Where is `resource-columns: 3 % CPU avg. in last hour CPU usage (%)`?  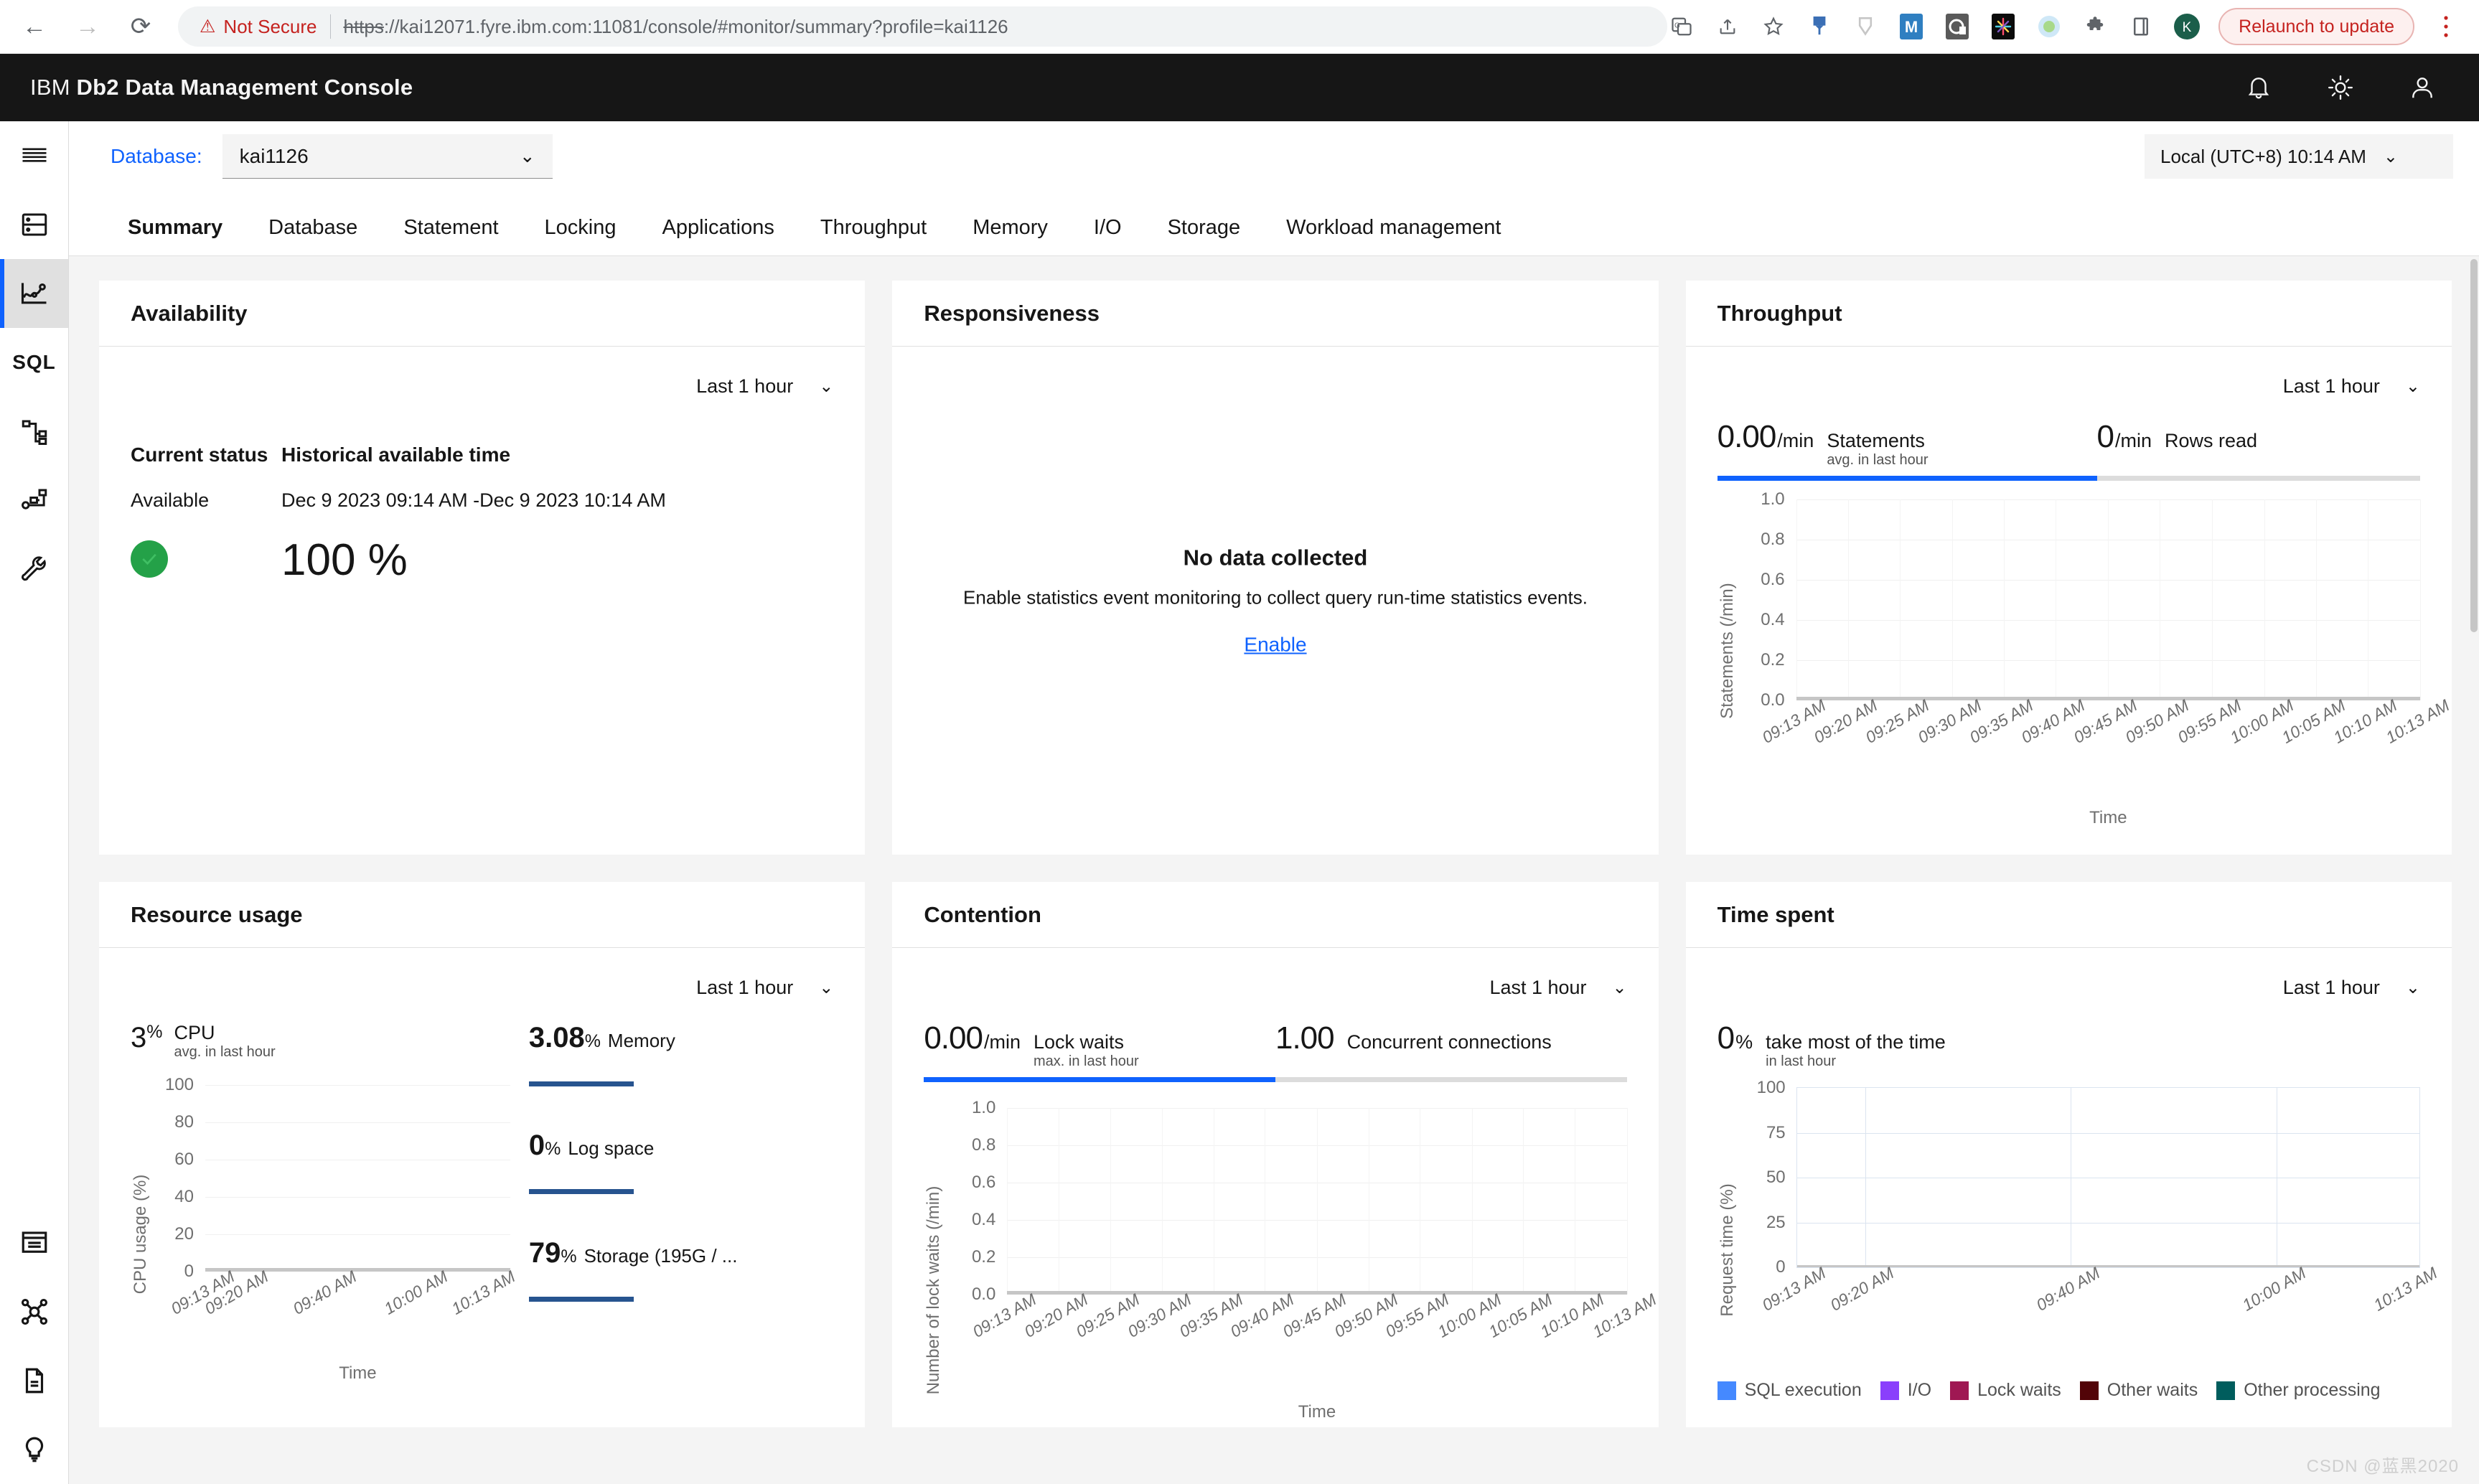
resource-columns: 3 % CPU avg. in last hour CPU usage (%) is located at coordinates (482, 1191).